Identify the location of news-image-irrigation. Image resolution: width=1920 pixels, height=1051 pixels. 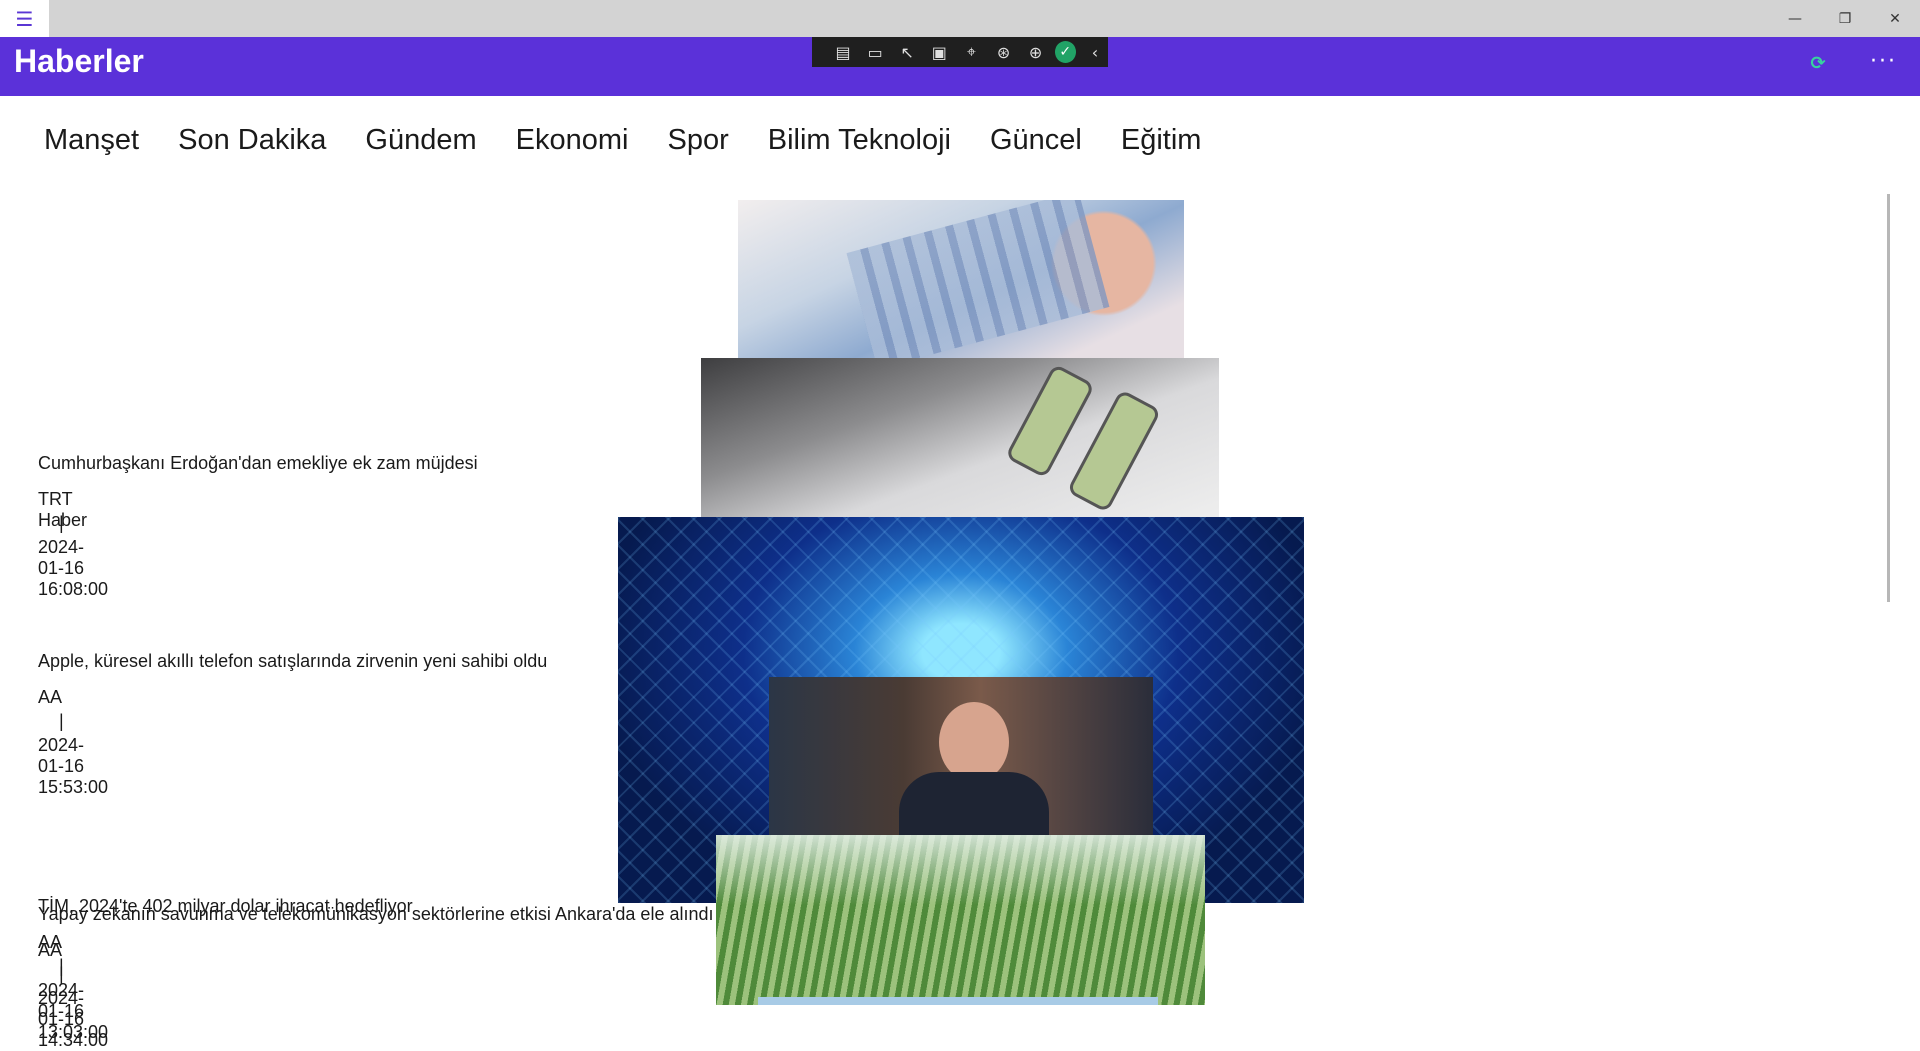
(960, 920).